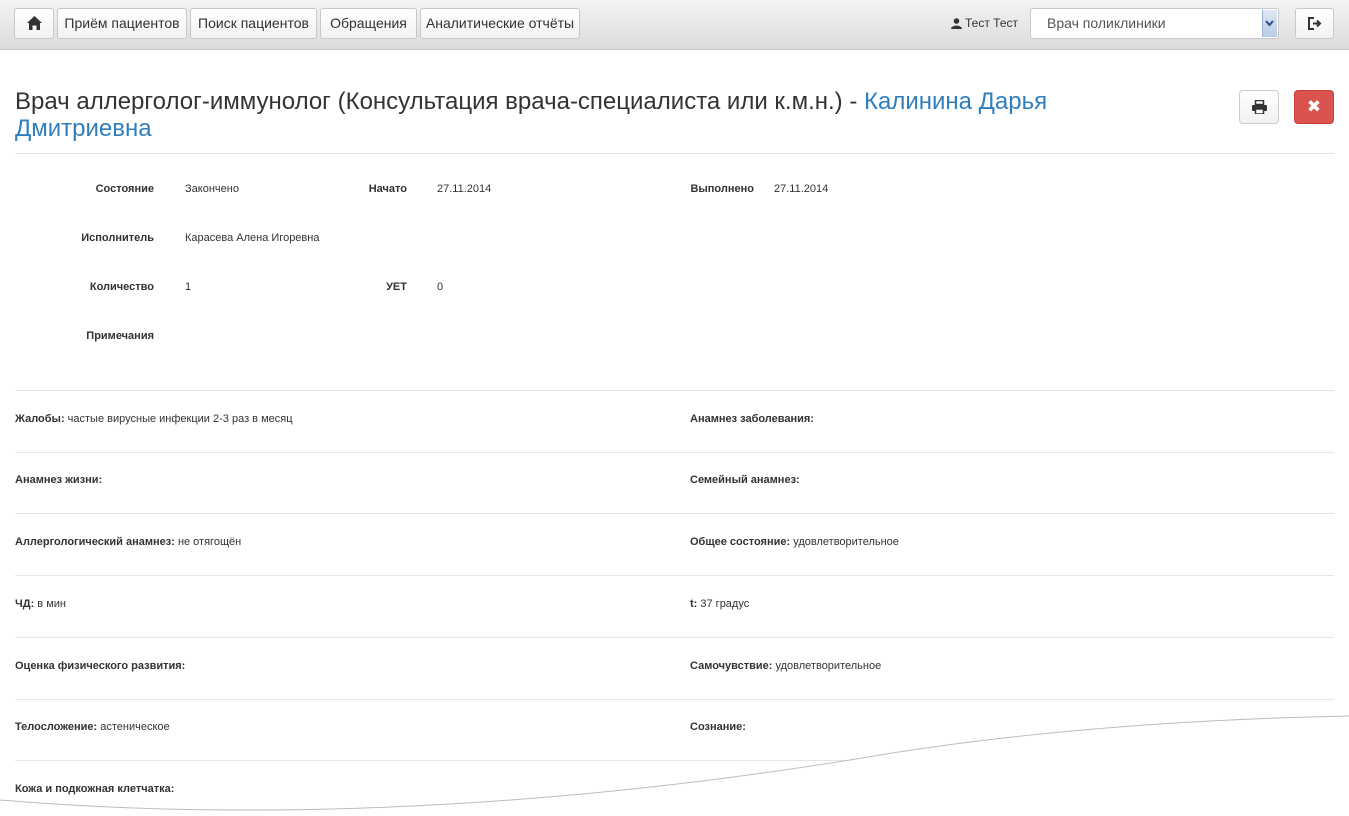 The width and height of the screenshot is (1349, 816). What do you see at coordinates (188, 287) in the screenshot?
I see `quantity-value: 1` at bounding box center [188, 287].